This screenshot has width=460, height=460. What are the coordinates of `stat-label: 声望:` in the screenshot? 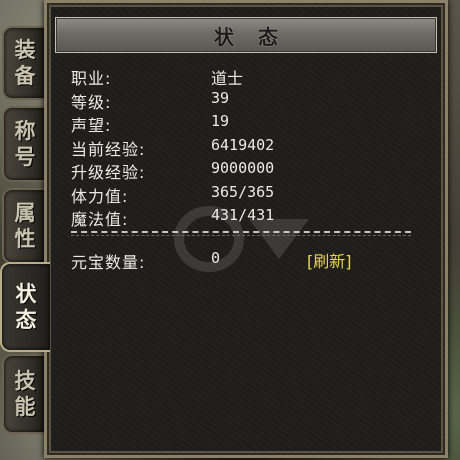 It's located at (91, 125).